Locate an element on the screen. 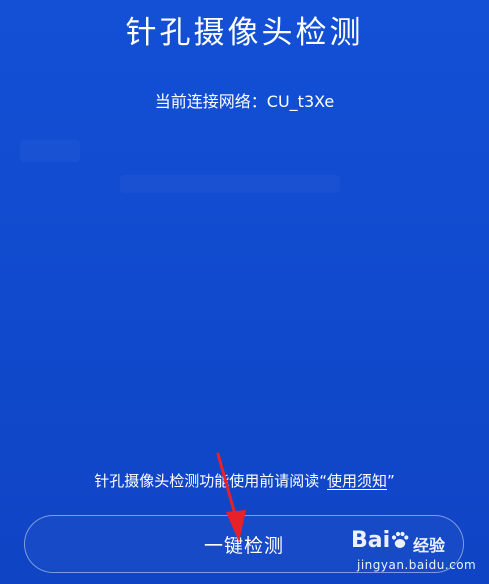  baidu-logo: Bai is located at coordinates (380, 540).